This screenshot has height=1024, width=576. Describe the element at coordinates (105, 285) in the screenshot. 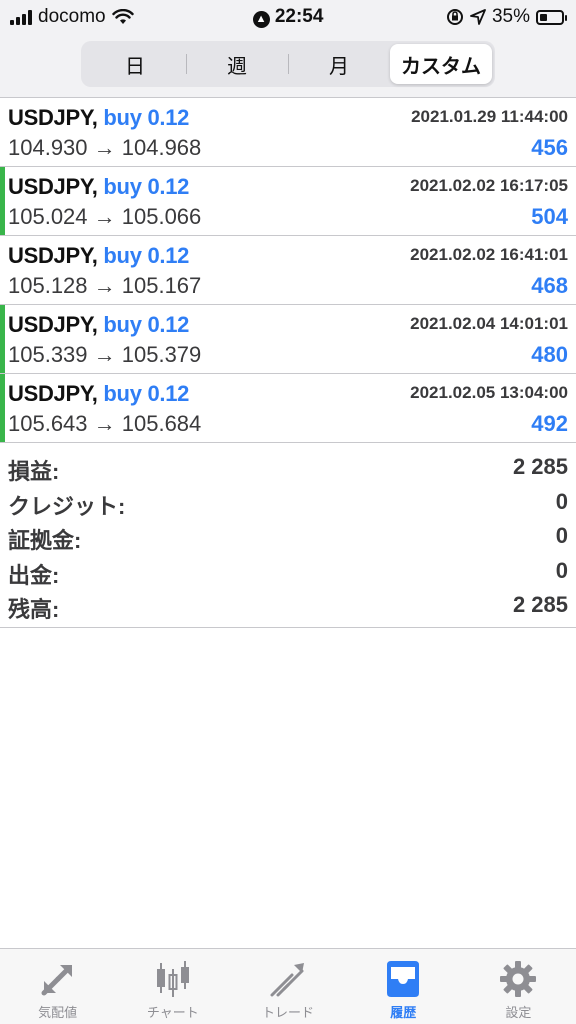

I see `trade-prices: 105.128 → 105.167` at that location.